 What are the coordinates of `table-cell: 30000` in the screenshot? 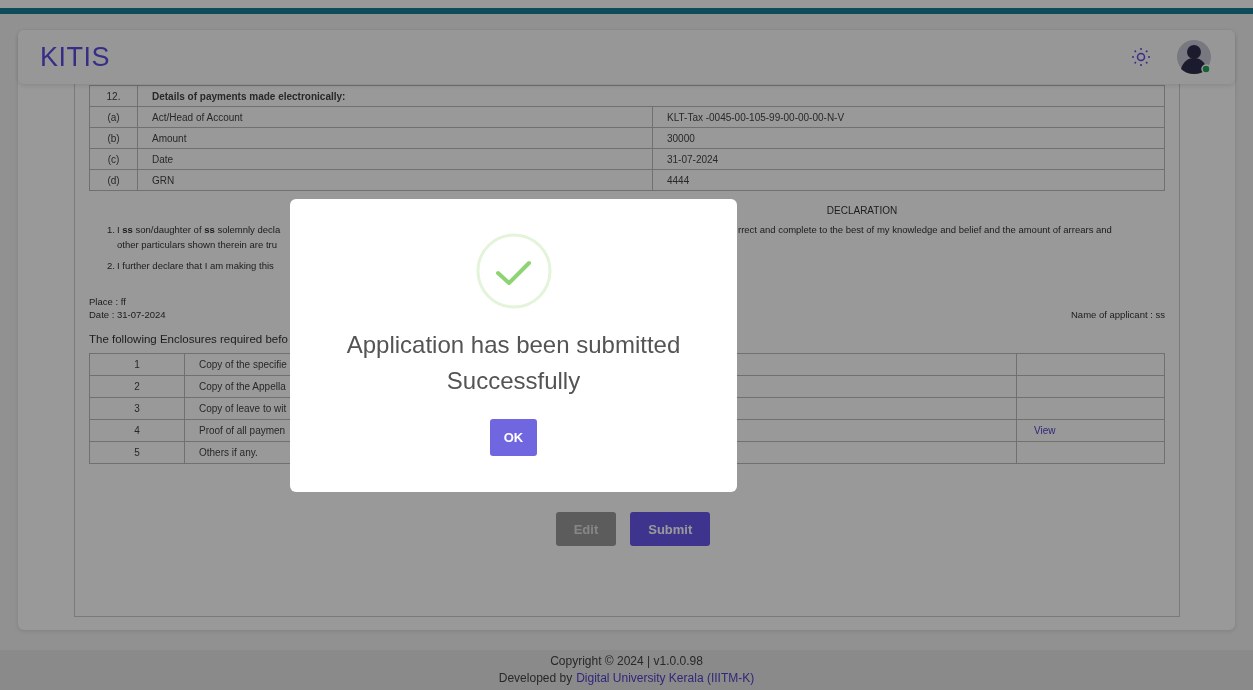 It's located at (908, 138).